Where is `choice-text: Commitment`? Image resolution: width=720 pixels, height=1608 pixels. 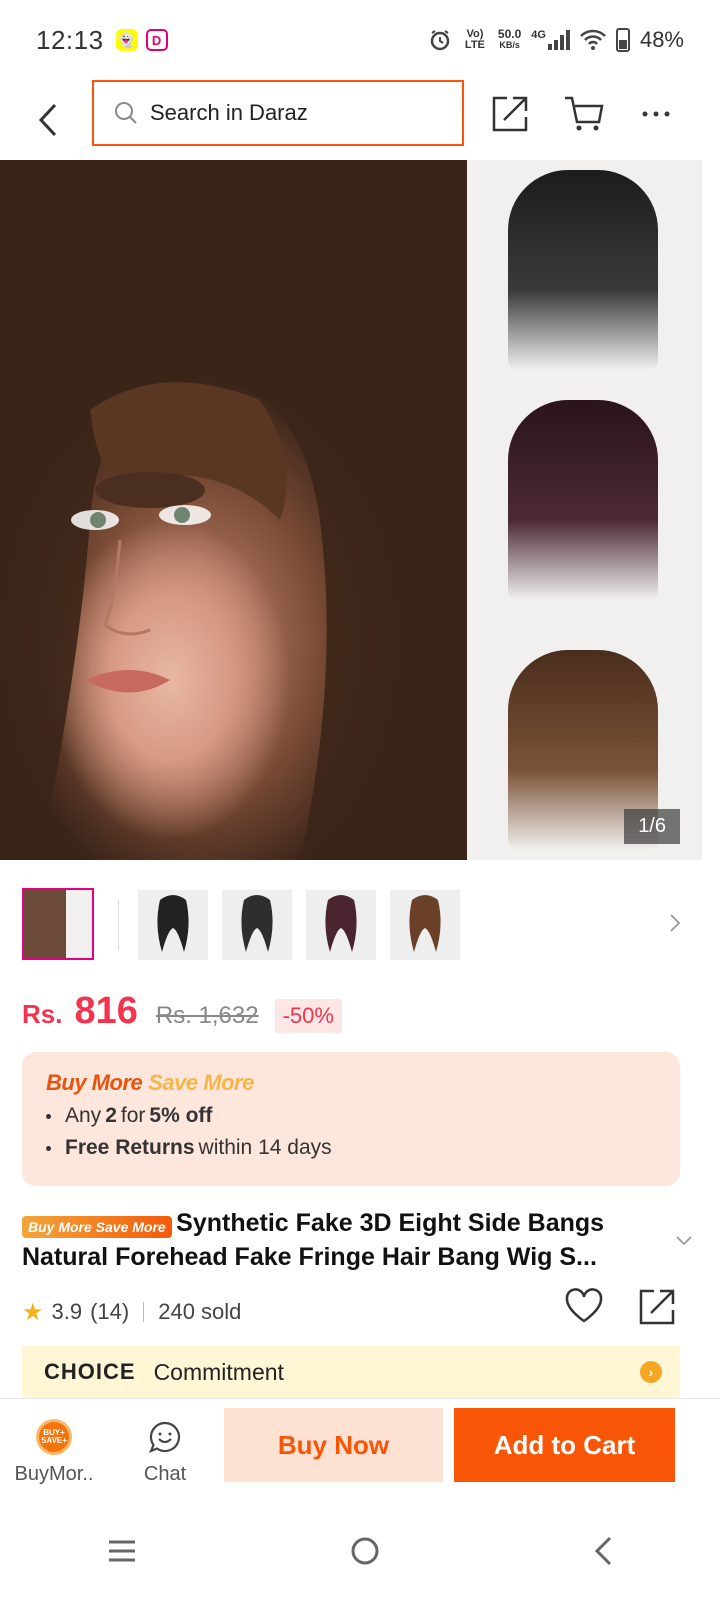 choice-text: Commitment is located at coordinates (218, 1371).